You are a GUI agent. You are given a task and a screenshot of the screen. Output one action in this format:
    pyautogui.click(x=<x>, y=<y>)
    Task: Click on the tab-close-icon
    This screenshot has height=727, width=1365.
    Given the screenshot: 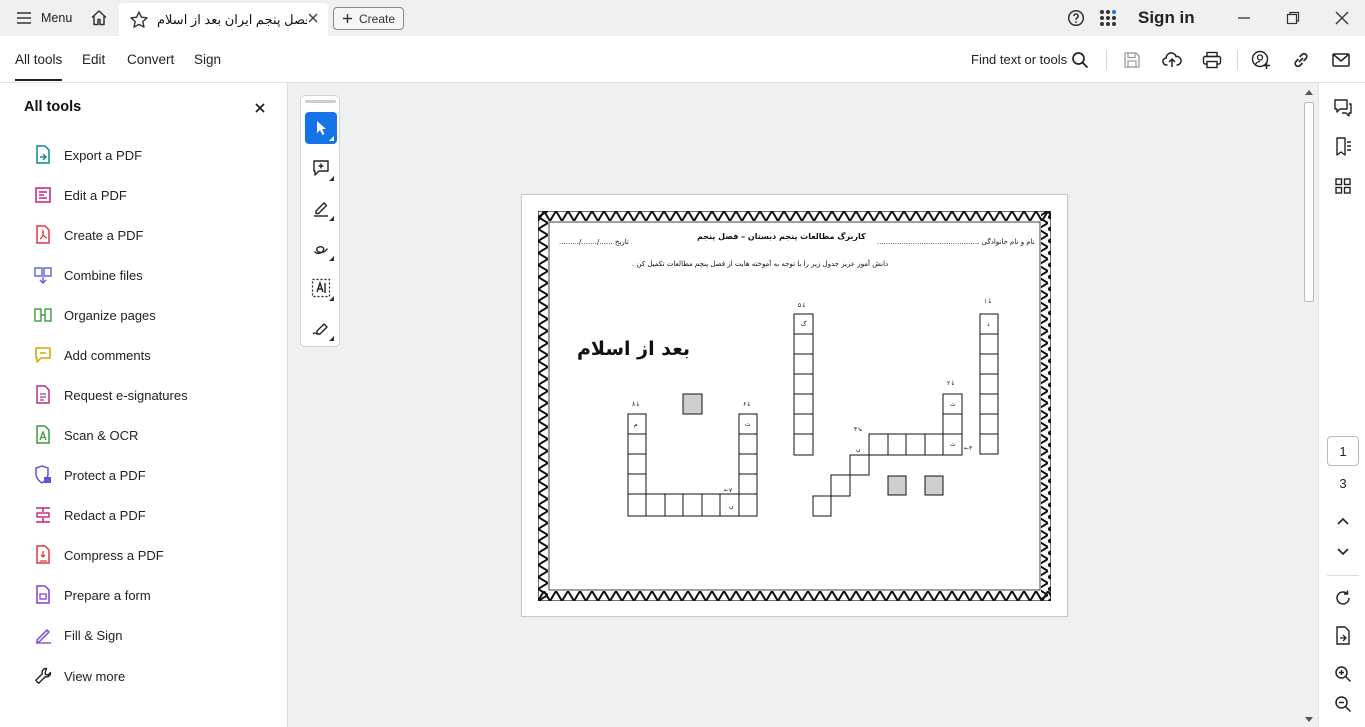 What is the action you would take?
    pyautogui.click(x=313, y=18)
    